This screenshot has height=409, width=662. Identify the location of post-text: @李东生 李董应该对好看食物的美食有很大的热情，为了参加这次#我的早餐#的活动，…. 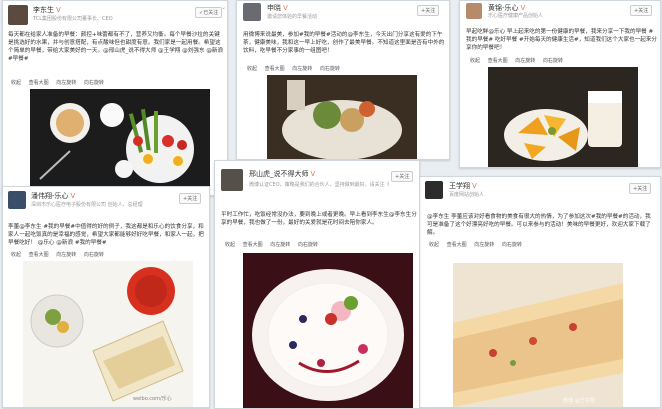
(539, 225).